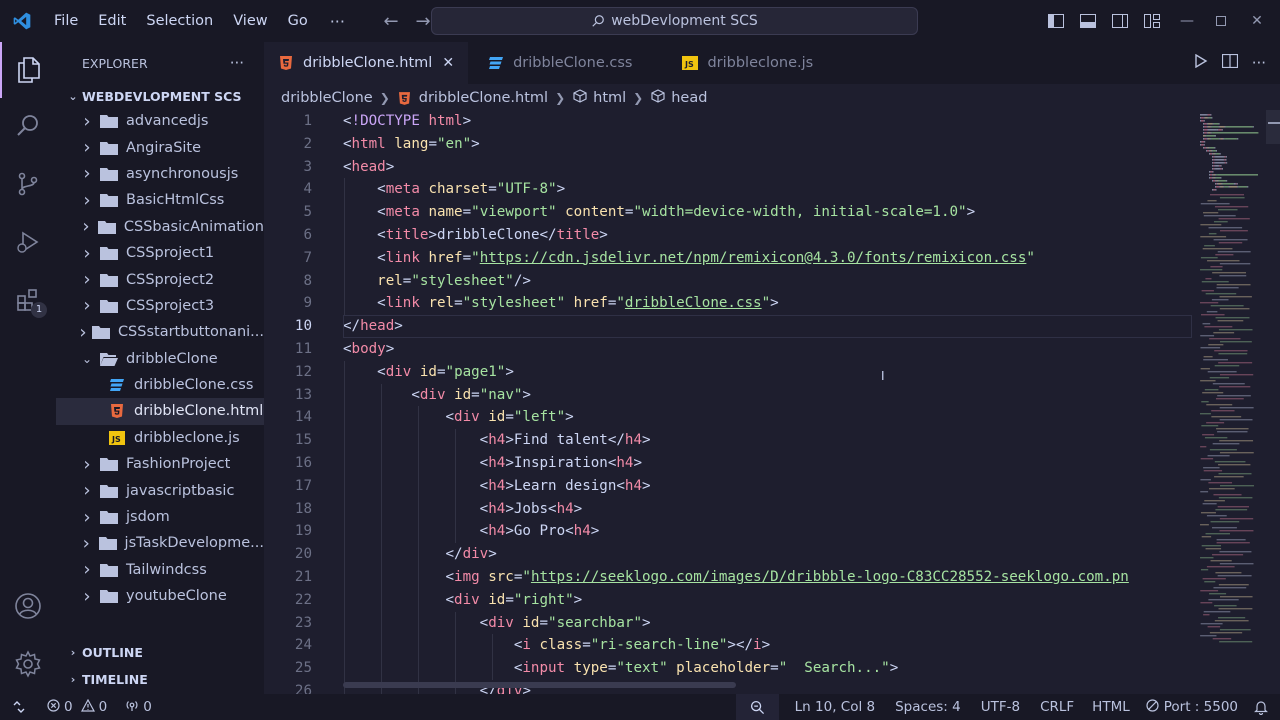 The height and width of the screenshot is (720, 1280). What do you see at coordinates (160, 306) in the screenshot?
I see `folder-item: › CSSproject3` at bounding box center [160, 306].